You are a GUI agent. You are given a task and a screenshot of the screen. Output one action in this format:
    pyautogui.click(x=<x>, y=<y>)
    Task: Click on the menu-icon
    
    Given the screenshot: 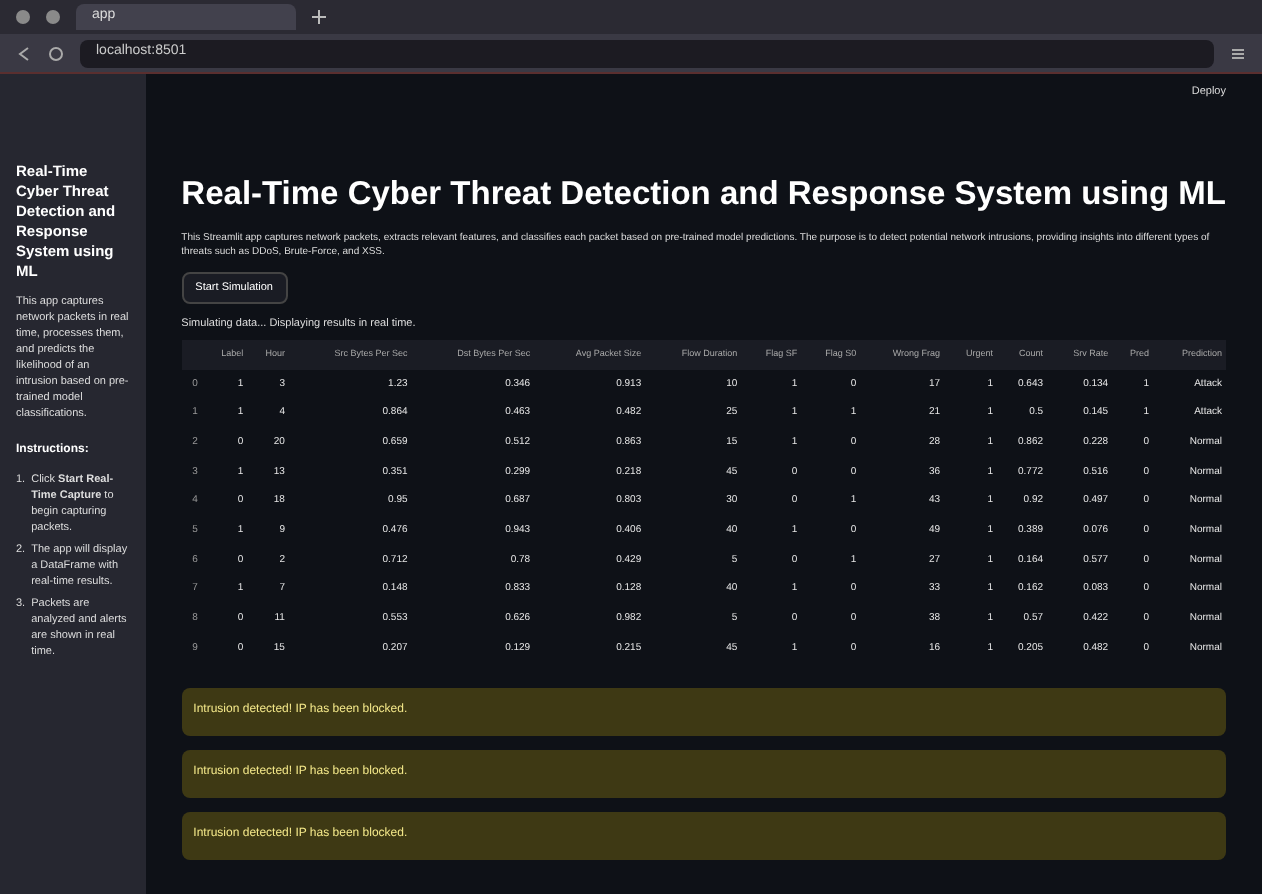 What is the action you would take?
    pyautogui.click(x=1238, y=53)
    